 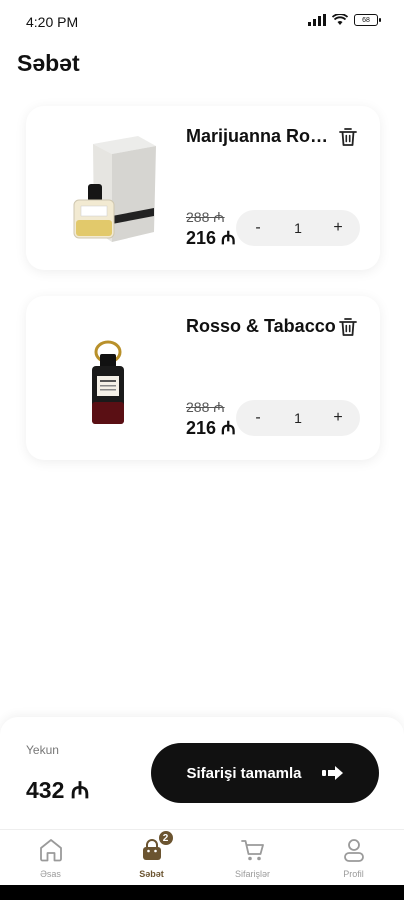 I want to click on battery-level: 68, so click(x=366, y=20).